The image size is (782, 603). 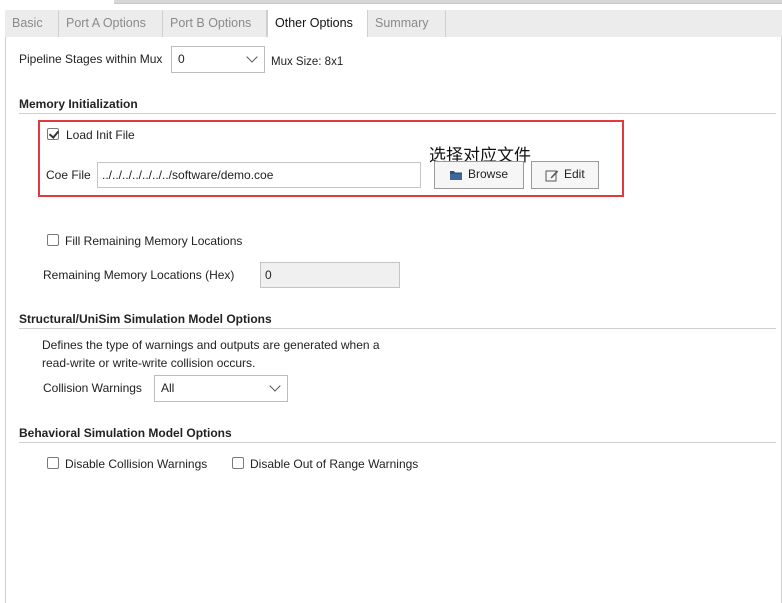 I want to click on edit-button: Edit, so click(x=565, y=175).